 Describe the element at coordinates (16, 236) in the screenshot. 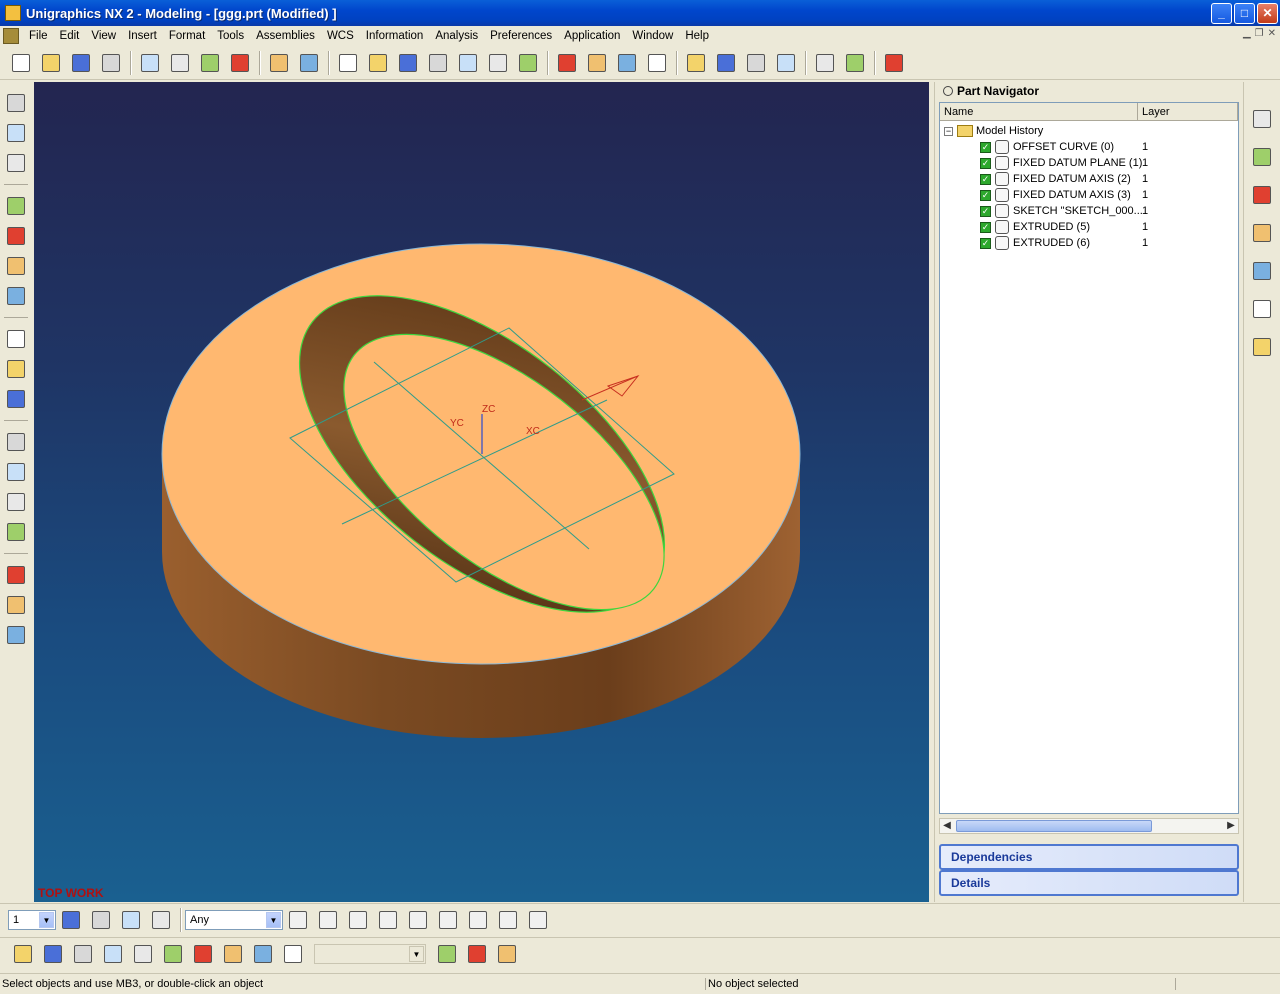

I see `boss-button` at that location.